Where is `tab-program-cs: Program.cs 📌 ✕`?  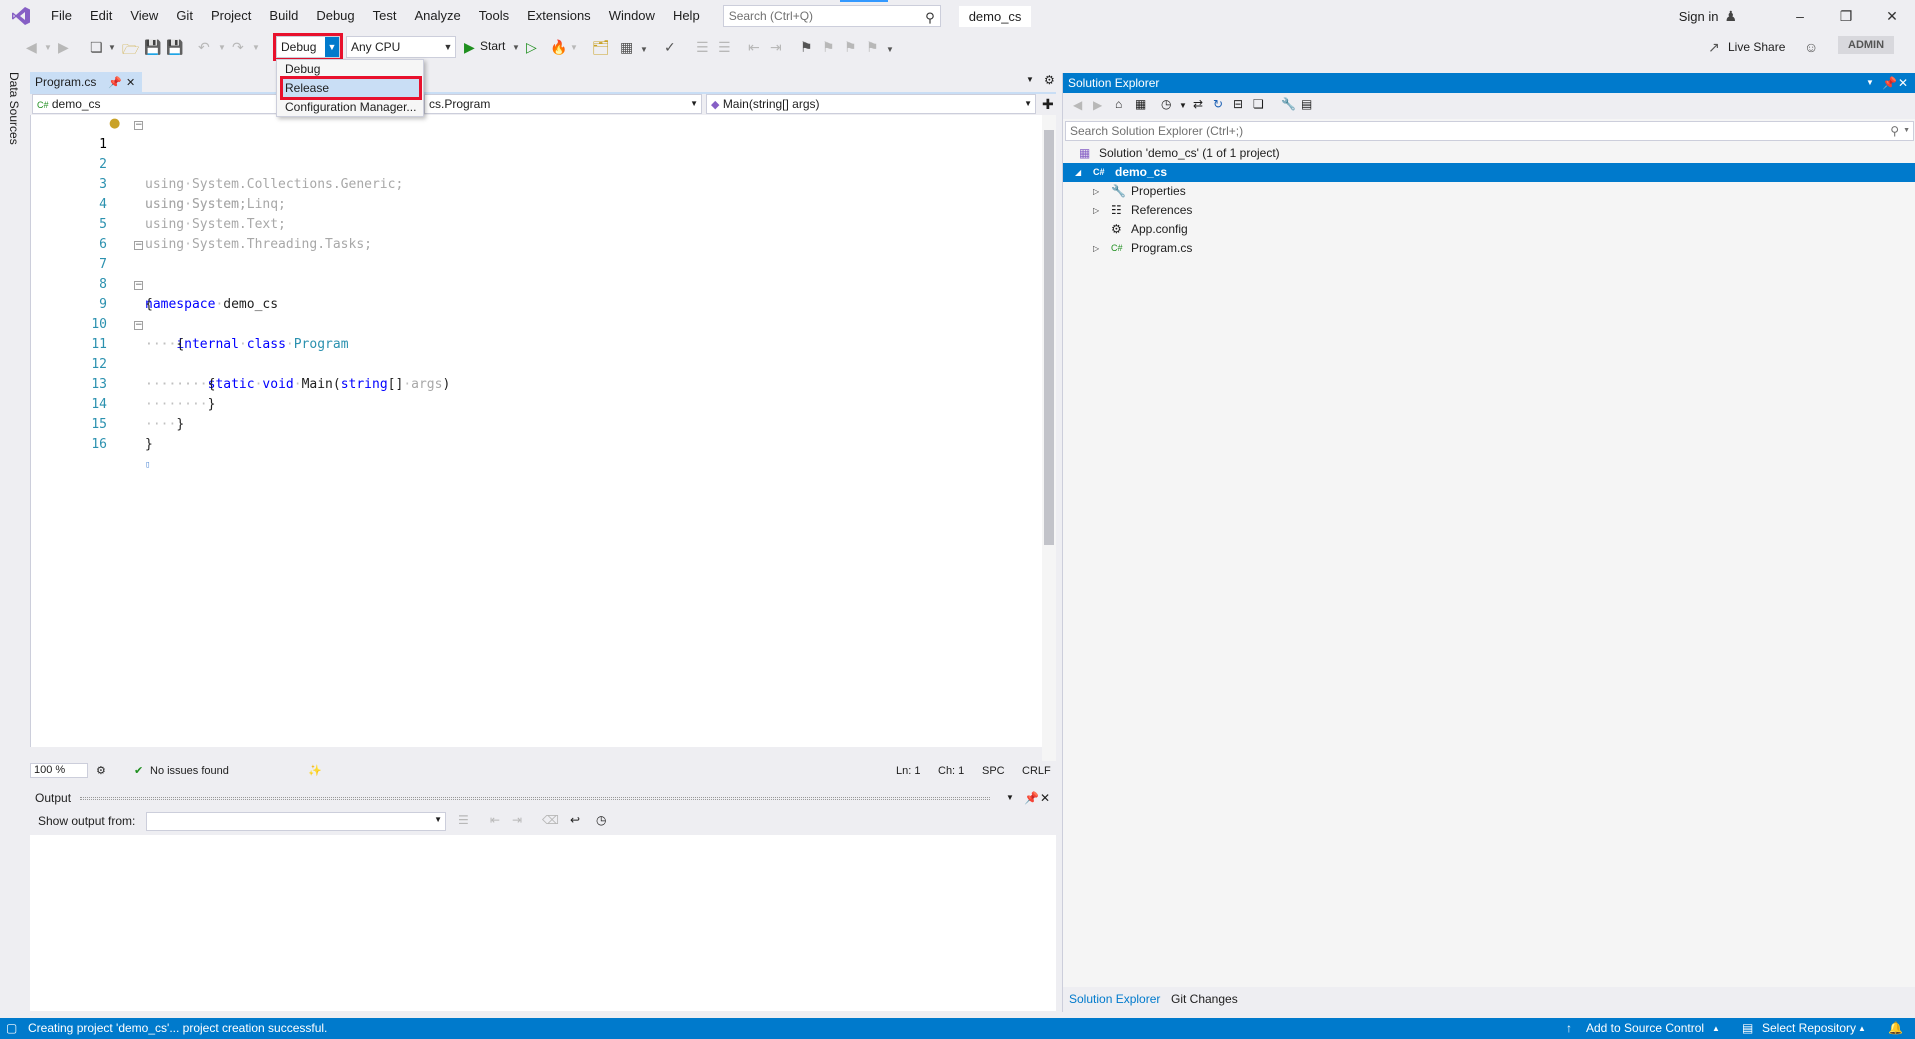 tab-program-cs: Program.cs 📌 ✕ is located at coordinates (86, 82).